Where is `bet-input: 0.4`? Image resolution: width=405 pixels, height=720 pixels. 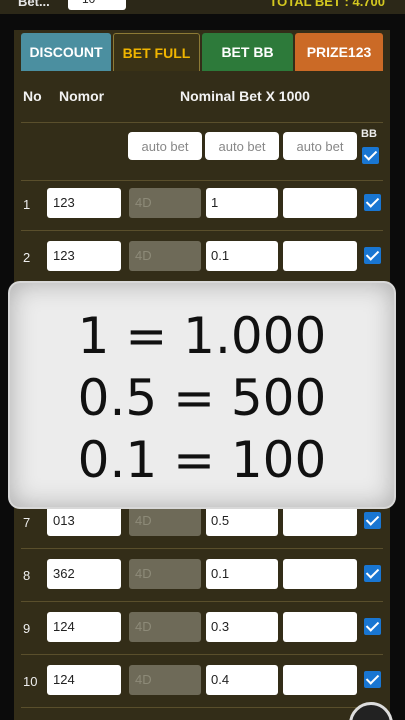 bet-input: 0.4 is located at coordinates (242, 680).